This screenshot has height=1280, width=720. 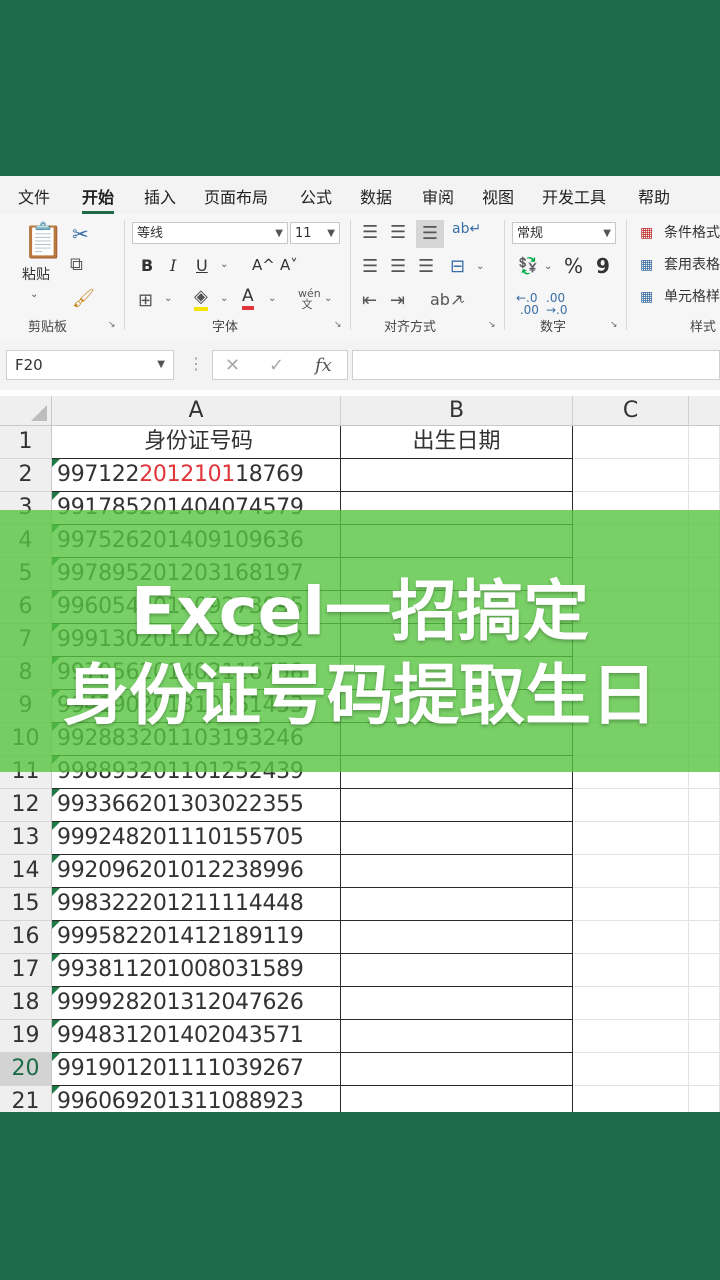 What do you see at coordinates (309, 299) in the screenshot?
I see `phonetic-guide-icon: wén 文` at bounding box center [309, 299].